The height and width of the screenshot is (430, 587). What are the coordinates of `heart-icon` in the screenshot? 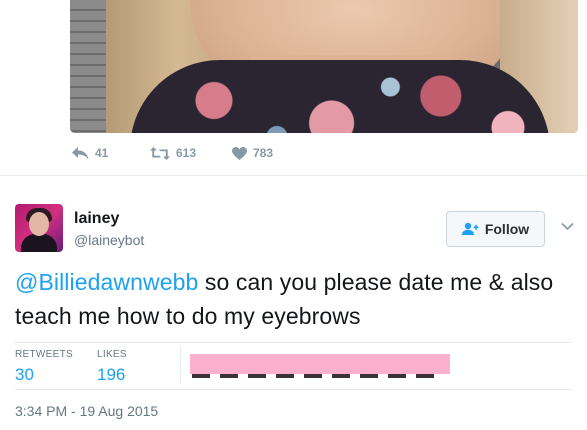 It's located at (239, 153).